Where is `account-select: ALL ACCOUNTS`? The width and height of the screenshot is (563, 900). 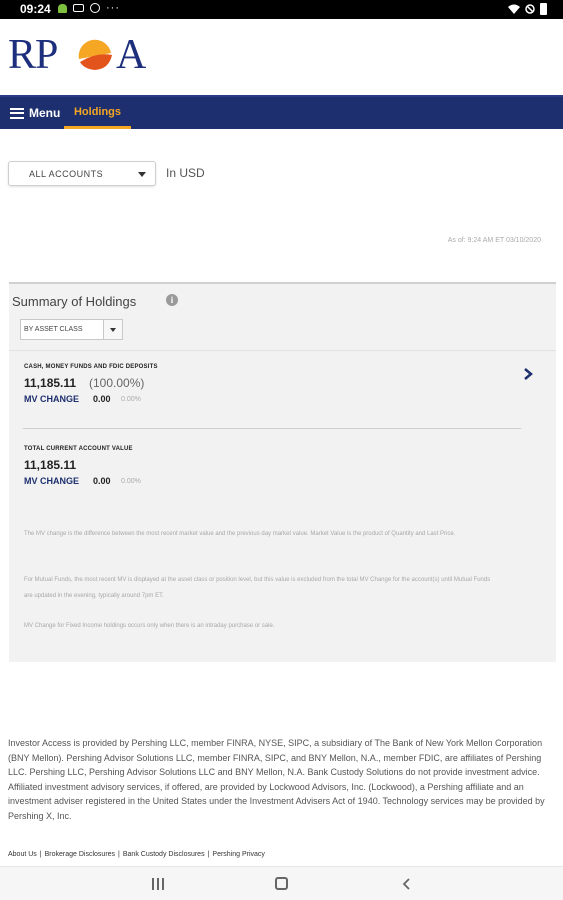
account-select: ALL ACCOUNTS is located at coordinates (82, 173).